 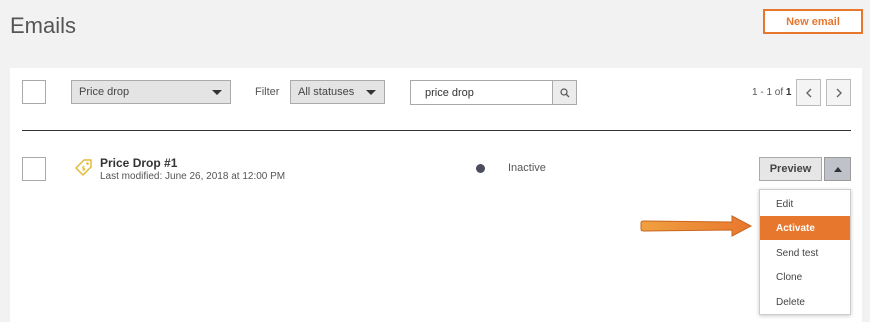 What do you see at coordinates (138, 163) in the screenshot?
I see `email-title: Price Drop #1` at bounding box center [138, 163].